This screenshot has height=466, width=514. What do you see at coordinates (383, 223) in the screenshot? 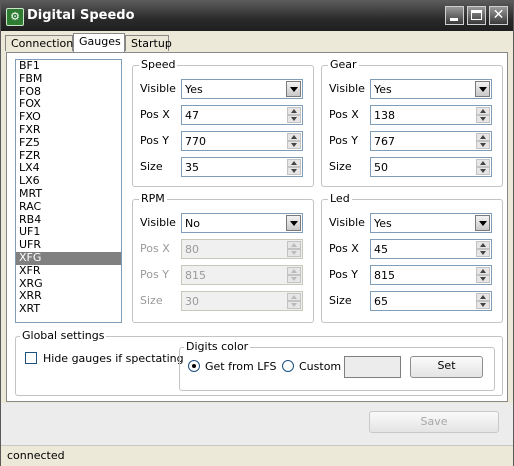
I see `led-visible-value: Yes` at bounding box center [383, 223].